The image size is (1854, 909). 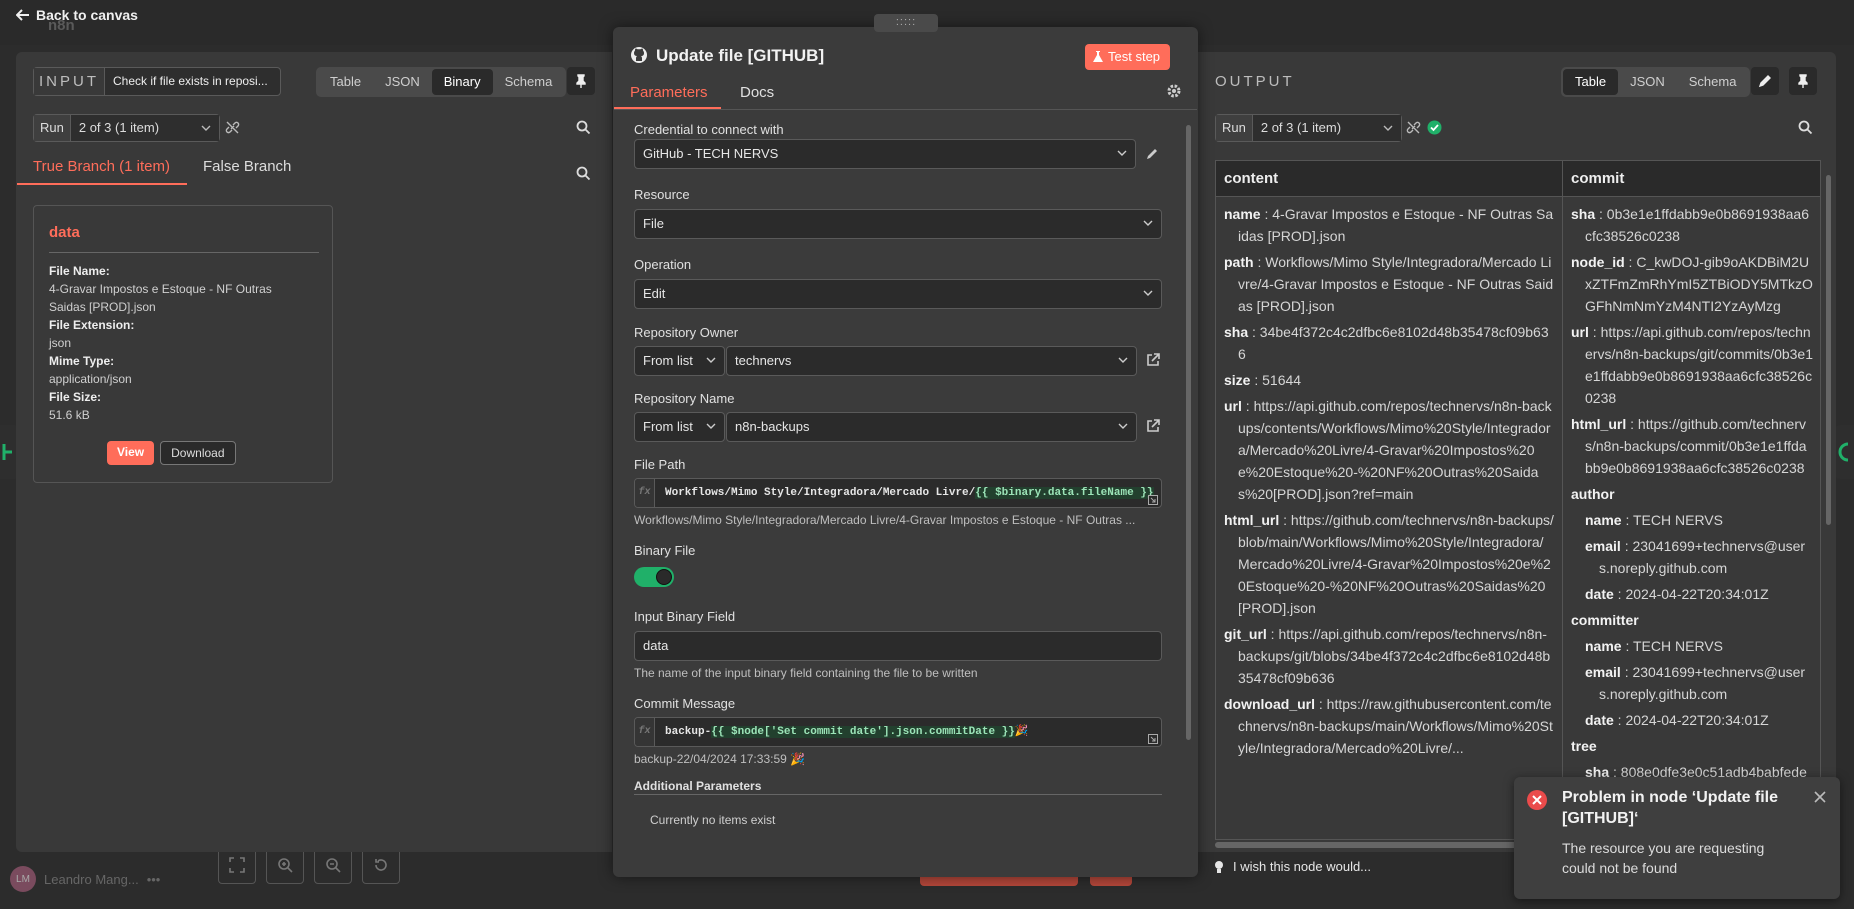 I want to click on branch-search-icon, so click(x=583, y=173).